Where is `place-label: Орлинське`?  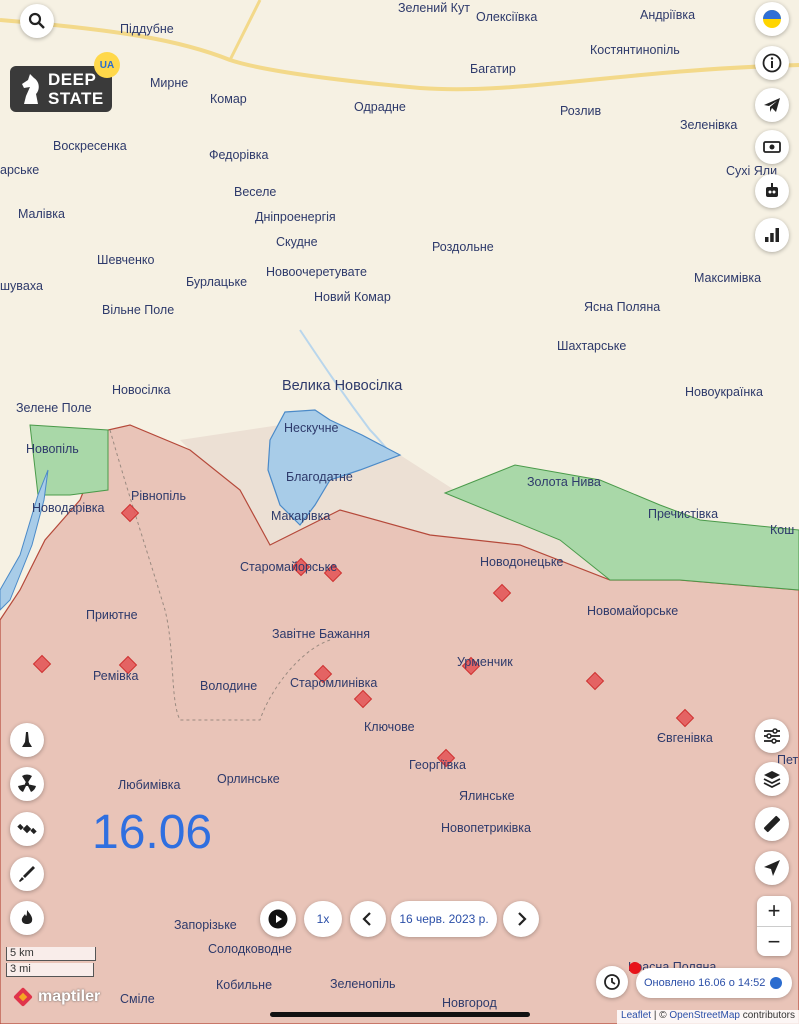 place-label: Орлинське is located at coordinates (248, 779).